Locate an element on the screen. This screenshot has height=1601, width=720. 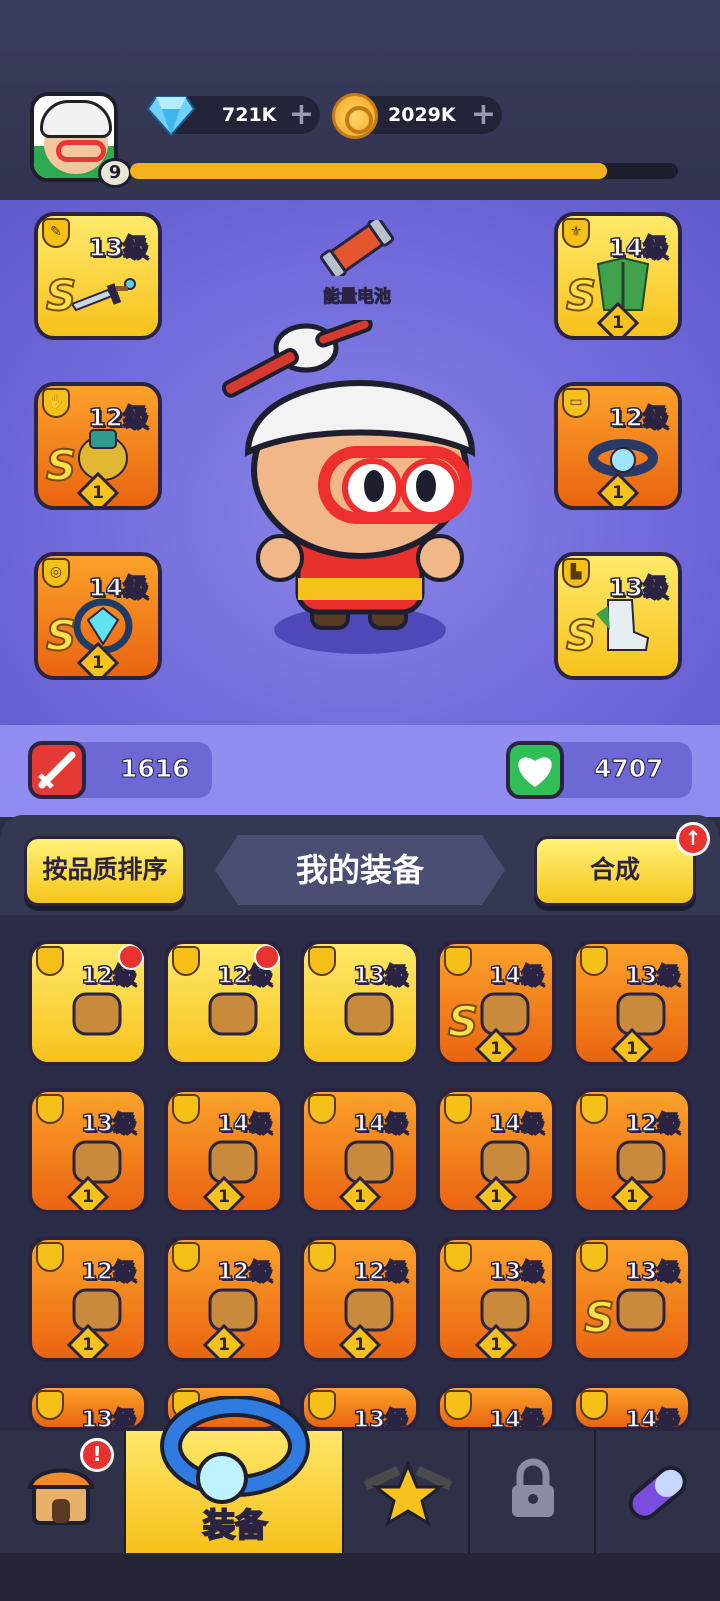
knife-icon is located at coordinates (641, 1014).